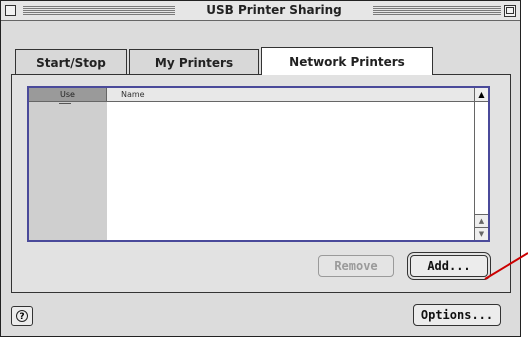 The height and width of the screenshot is (362, 528). What do you see at coordinates (481, 233) in the screenshot?
I see `scroll-down-arrow-icon: ▼` at bounding box center [481, 233].